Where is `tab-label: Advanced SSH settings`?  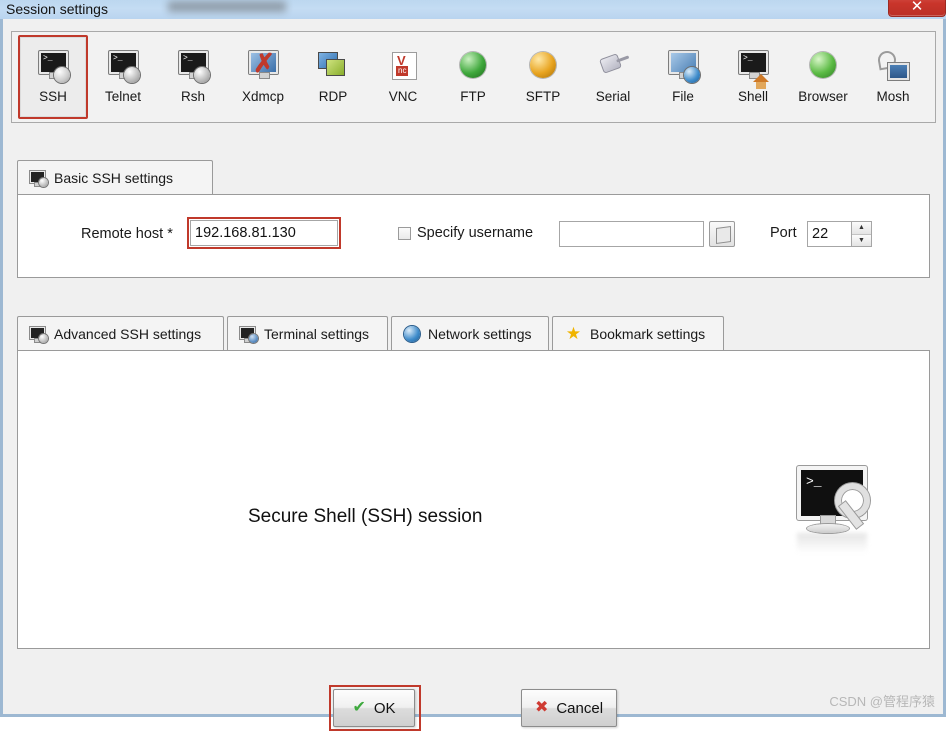 tab-label: Advanced SSH settings is located at coordinates (128, 333).